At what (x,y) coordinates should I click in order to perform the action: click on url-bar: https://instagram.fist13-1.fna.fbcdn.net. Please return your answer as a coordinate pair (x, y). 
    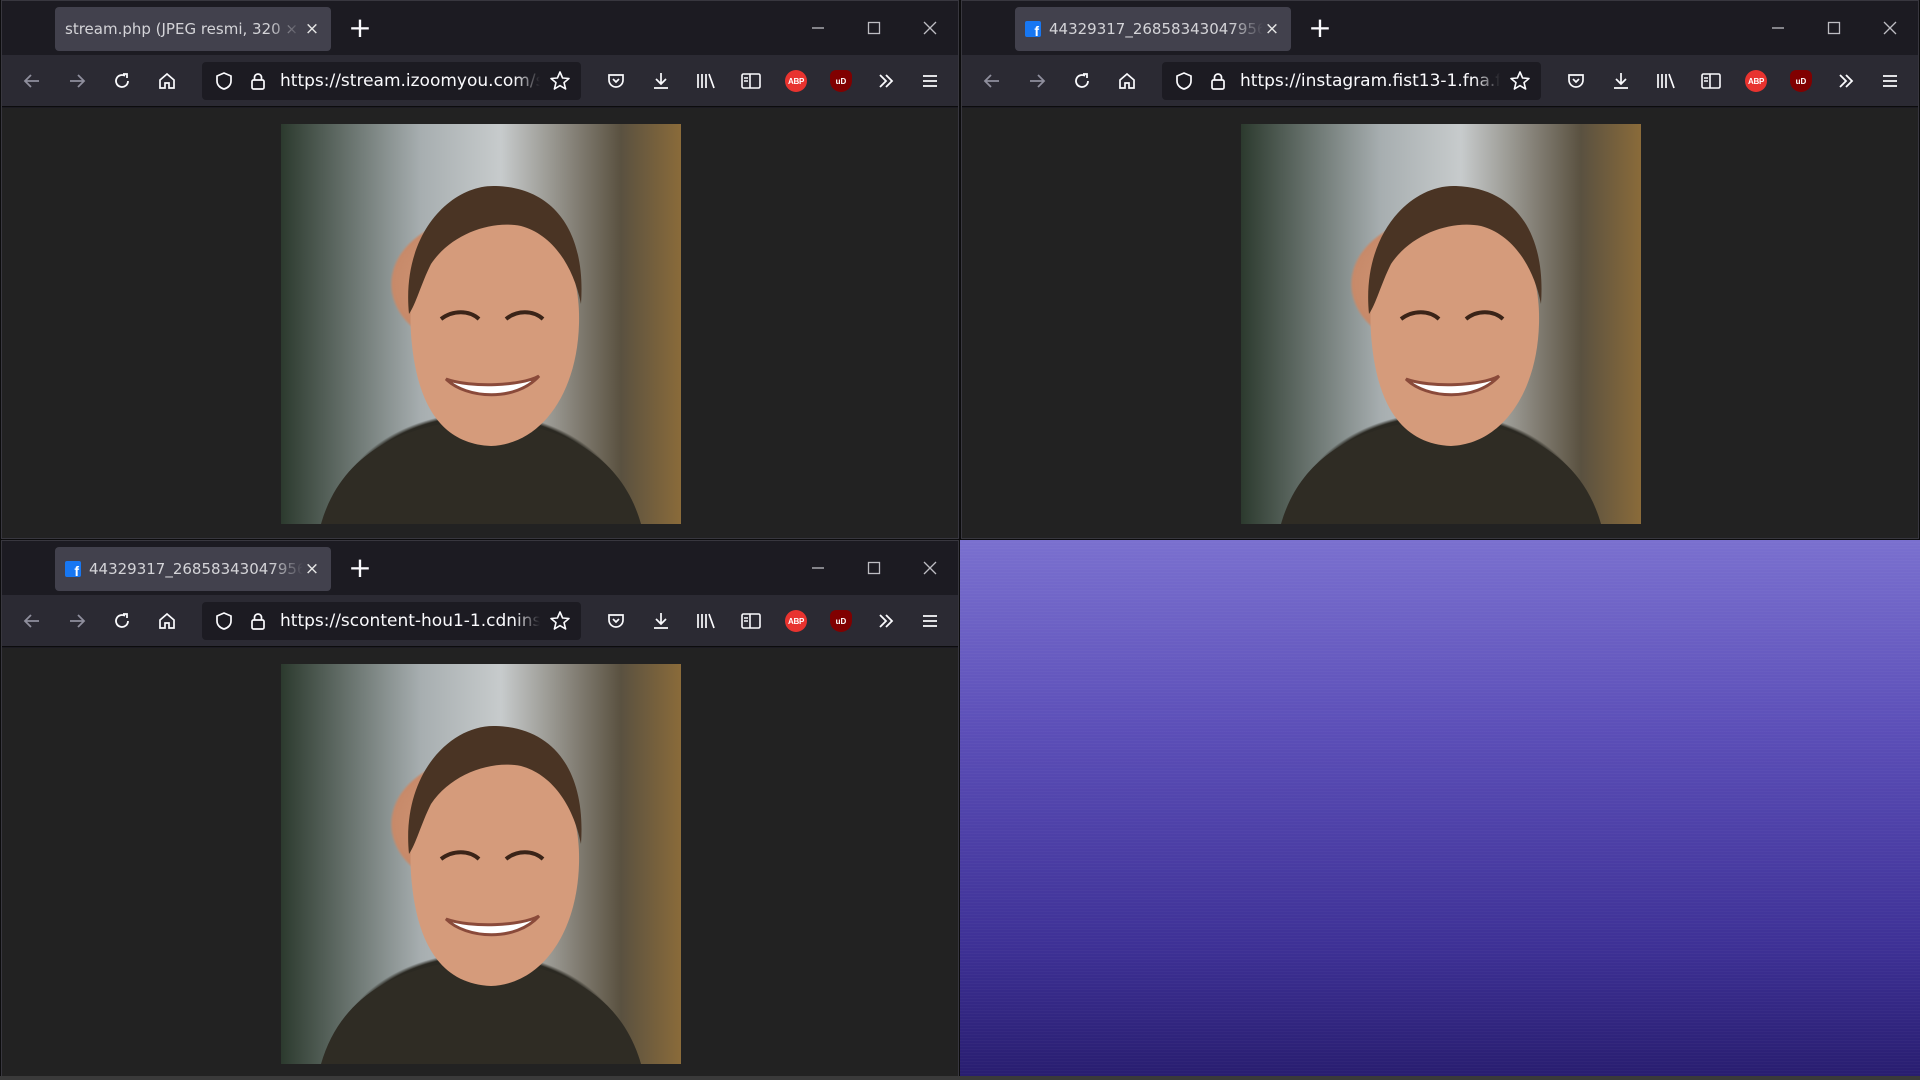
    Looking at the image, I should click on (1351, 81).